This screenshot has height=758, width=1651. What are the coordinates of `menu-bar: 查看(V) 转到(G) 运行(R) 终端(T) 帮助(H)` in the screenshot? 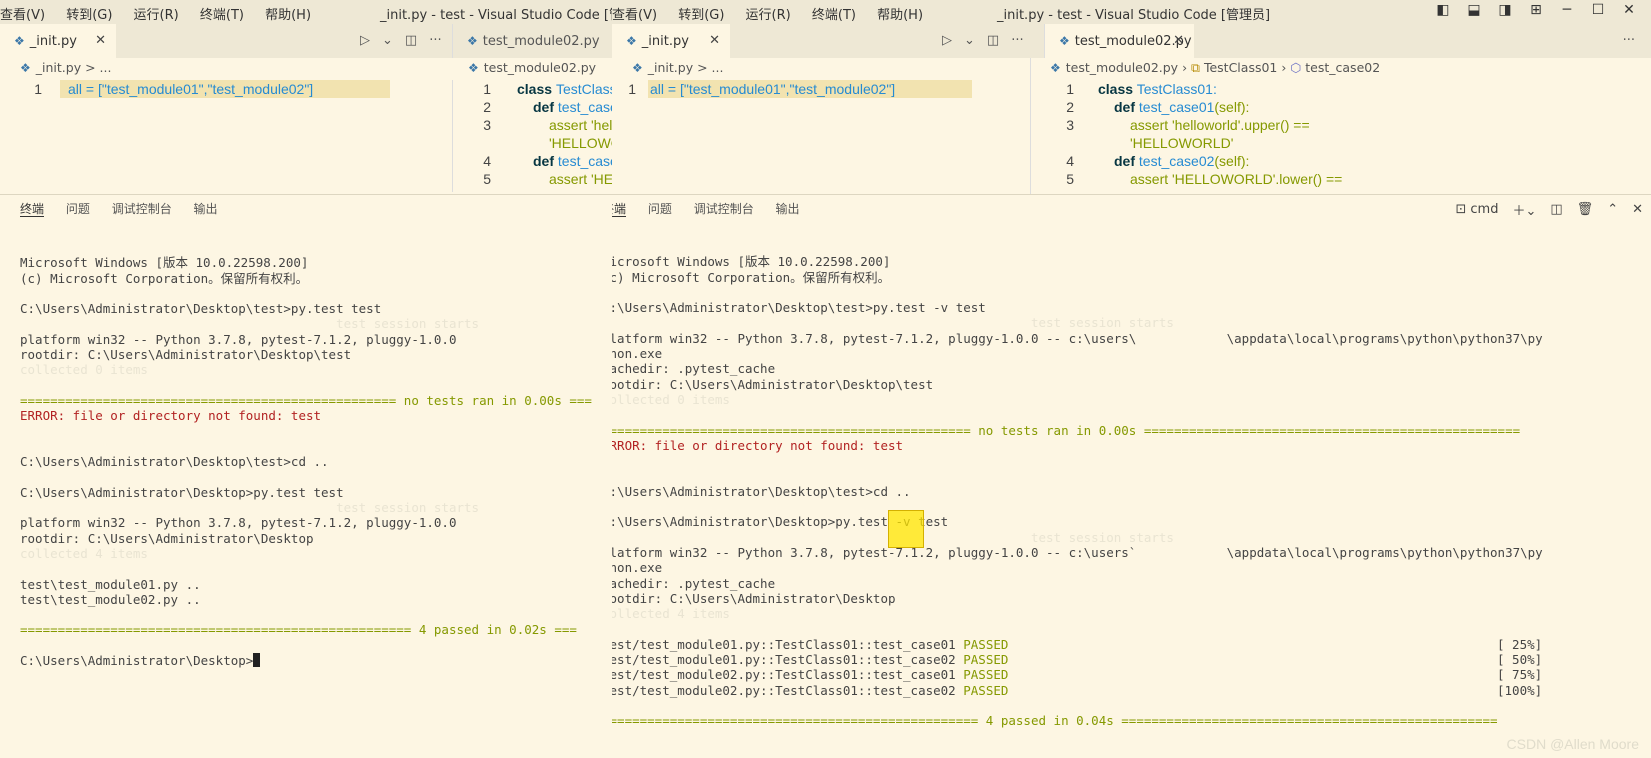 It's located at (164, 13).